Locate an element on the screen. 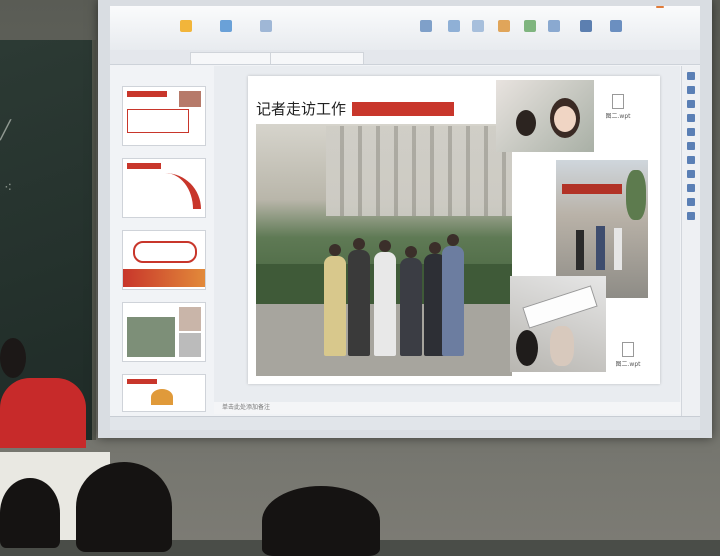  sign-photo is located at coordinates (558, 324).